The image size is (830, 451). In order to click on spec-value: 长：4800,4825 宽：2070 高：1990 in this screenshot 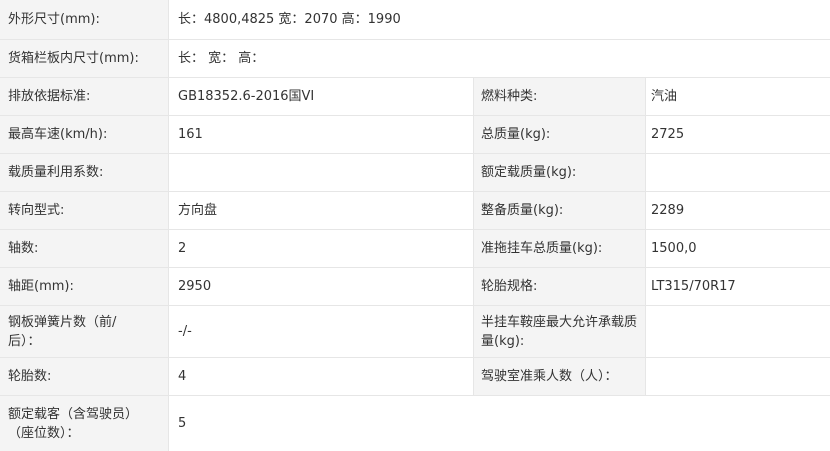, I will do `click(499, 19)`.